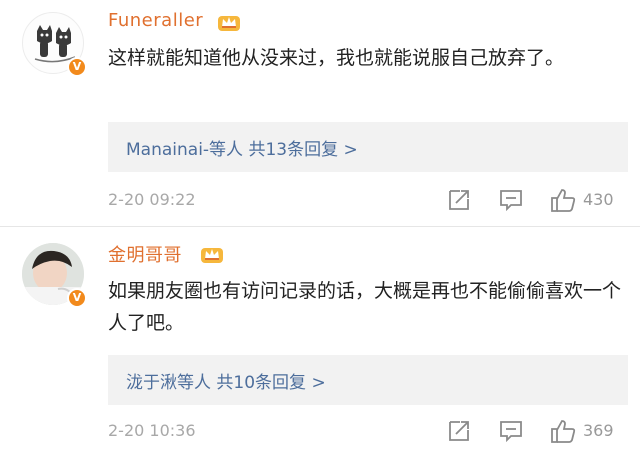 This screenshot has height=452, width=640. Describe the element at coordinates (368, 380) in the screenshot. I see `replies-summary: 泷于湫等人 共10条回复 >` at that location.